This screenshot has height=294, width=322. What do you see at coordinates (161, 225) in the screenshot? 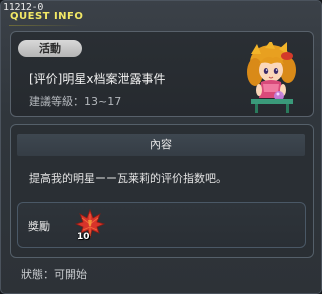
I see `reward-box: 獎勵 10` at bounding box center [161, 225].